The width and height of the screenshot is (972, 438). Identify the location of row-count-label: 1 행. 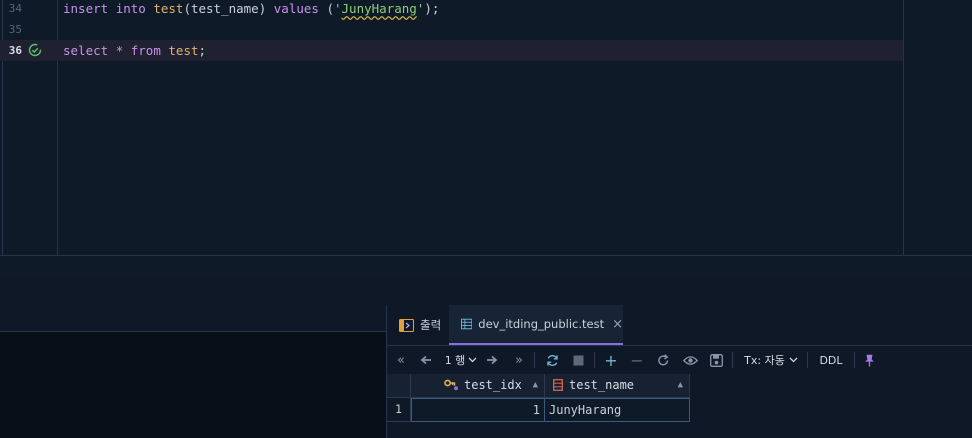
(455, 360).